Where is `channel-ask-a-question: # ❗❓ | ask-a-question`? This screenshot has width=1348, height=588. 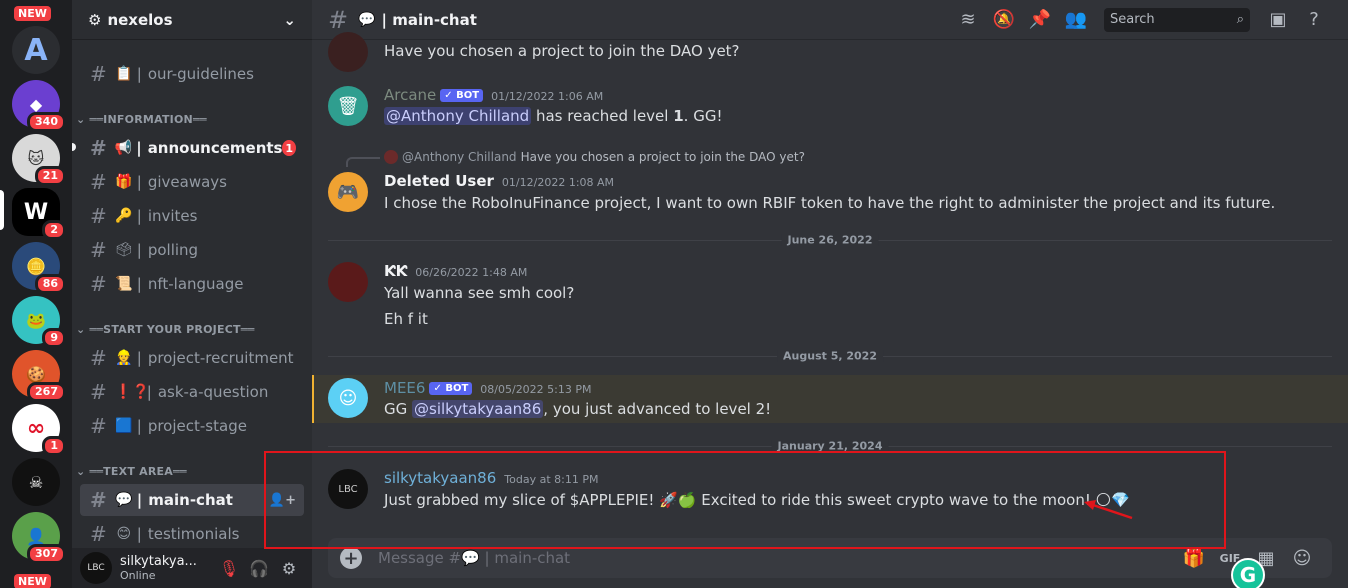
channel-ask-a-question: # ❗❓ | ask-a-question is located at coordinates (192, 392).